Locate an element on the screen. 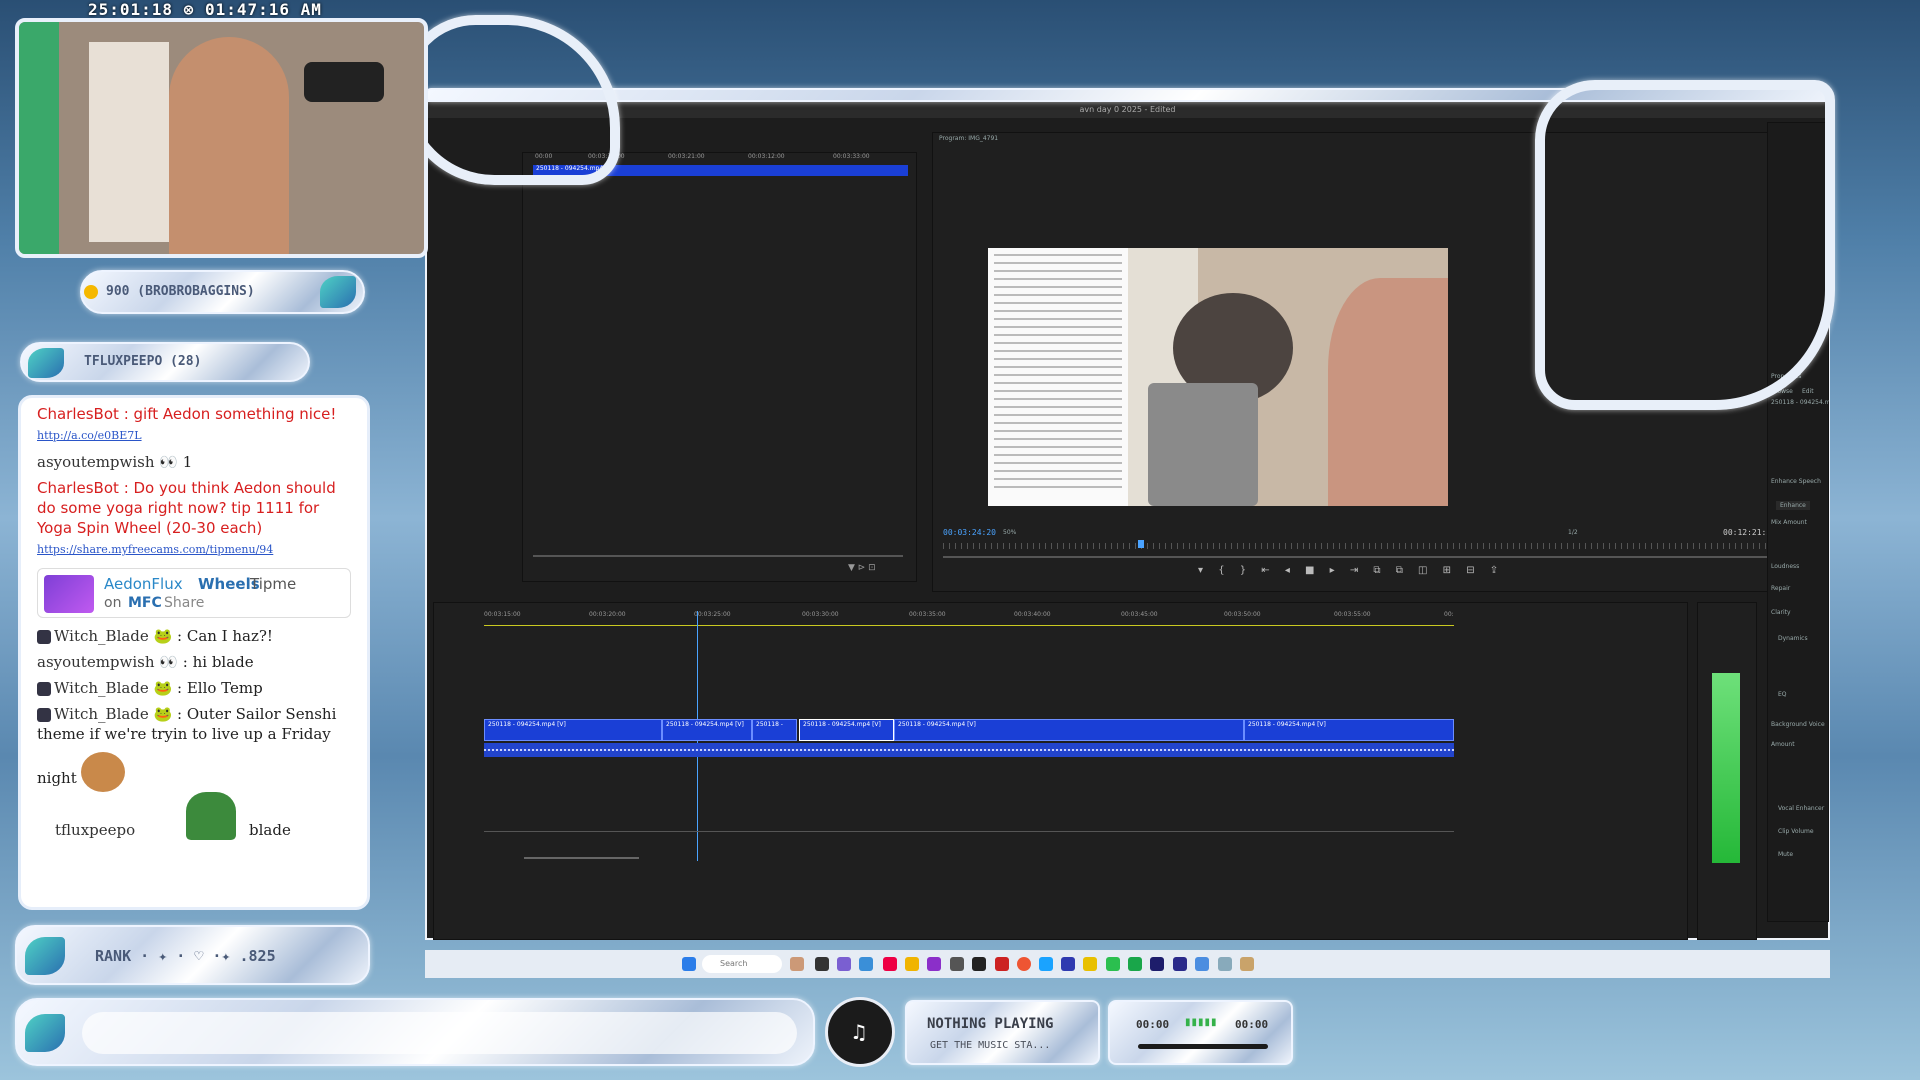  timeline-scrollbar is located at coordinates (581, 858).